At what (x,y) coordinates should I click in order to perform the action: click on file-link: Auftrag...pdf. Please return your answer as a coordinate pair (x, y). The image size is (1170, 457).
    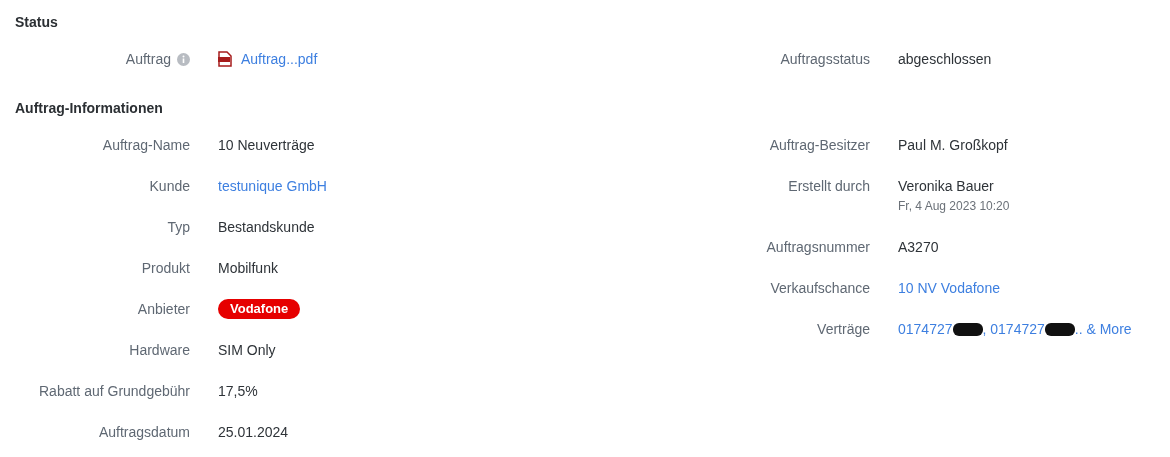
    Looking at the image, I should click on (279, 59).